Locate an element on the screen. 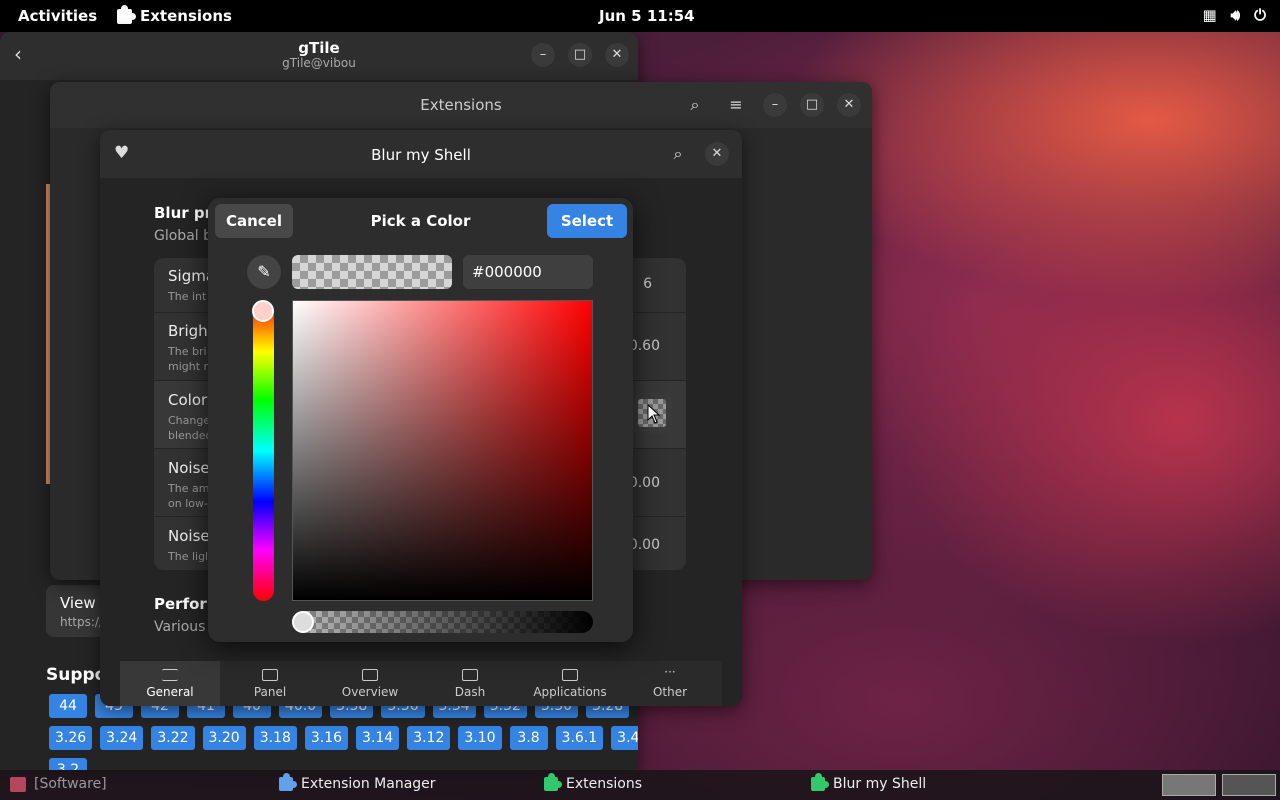  hex-input is located at coordinates (528, 272).